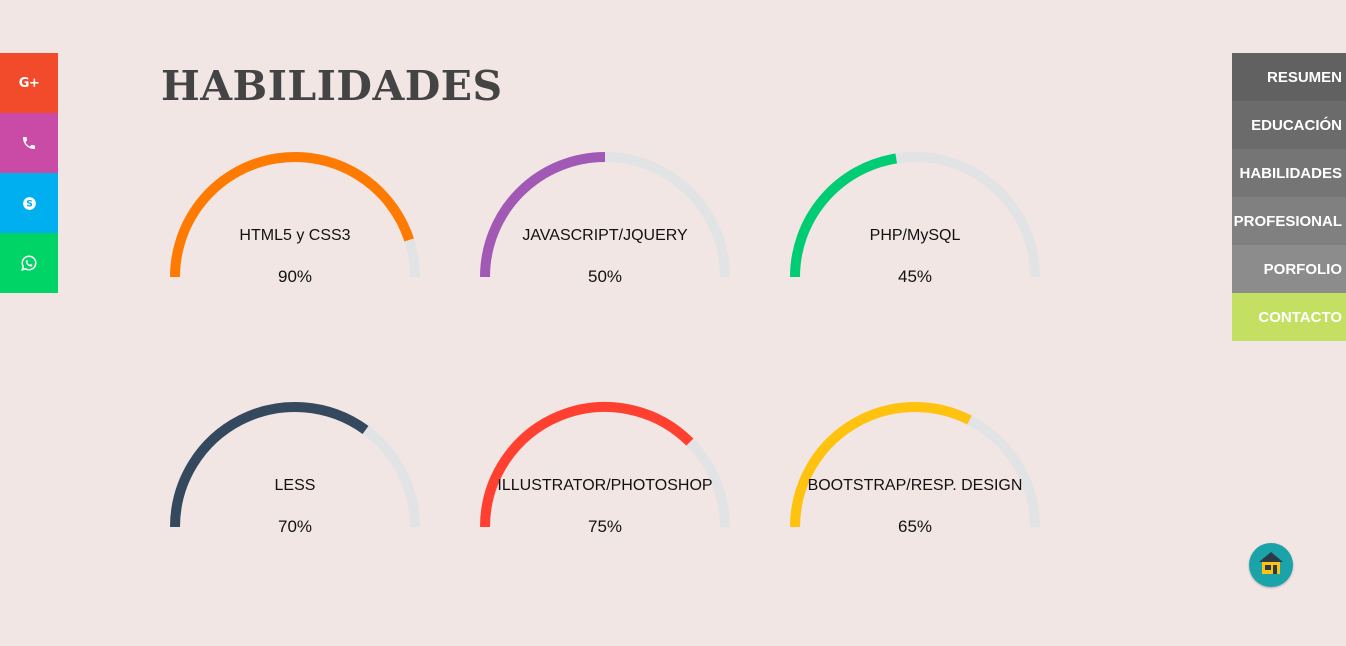  Describe the element at coordinates (1289, 77) in the screenshot. I see `nav-item-resumen: RESUMEN` at that location.